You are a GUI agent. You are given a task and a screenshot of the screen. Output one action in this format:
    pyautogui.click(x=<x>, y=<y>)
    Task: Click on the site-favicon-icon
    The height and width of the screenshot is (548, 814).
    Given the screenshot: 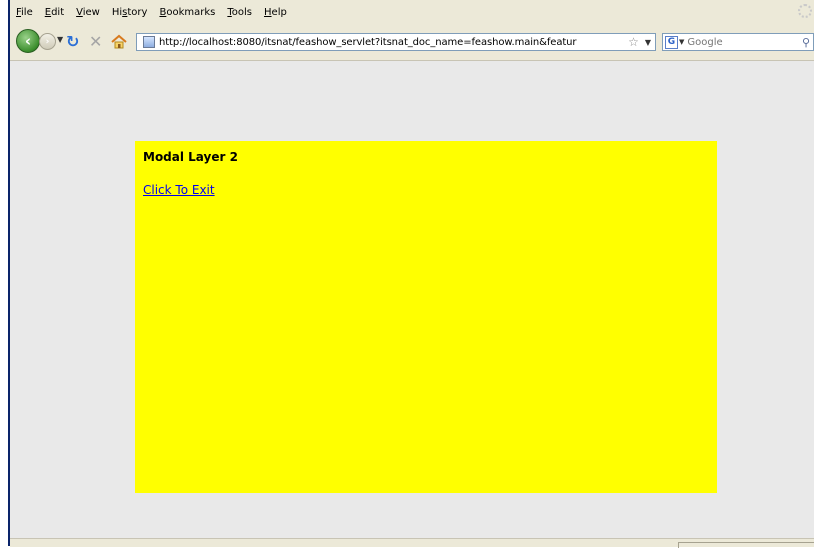 What is the action you would take?
    pyautogui.click(x=149, y=42)
    